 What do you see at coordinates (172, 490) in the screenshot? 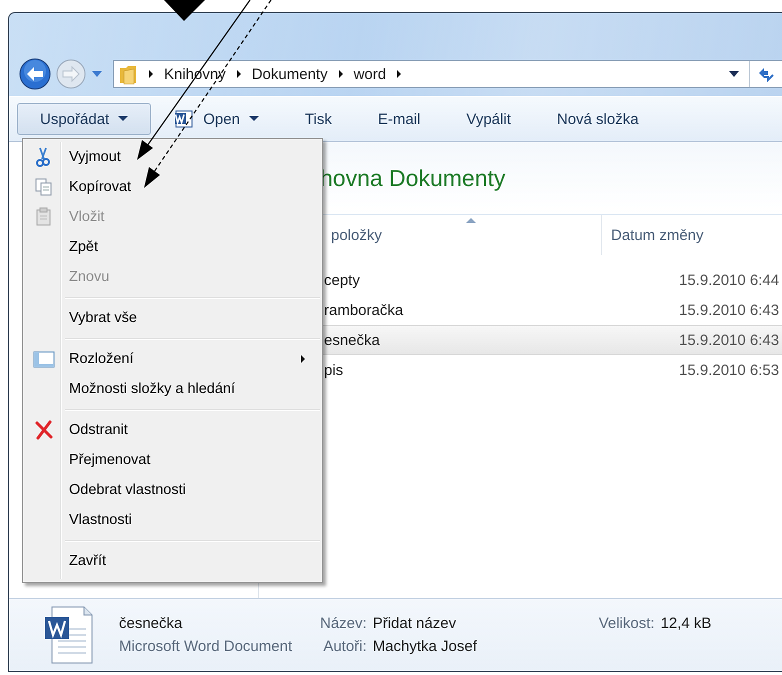
I see `menu-item: Odebrat vlastnosti` at bounding box center [172, 490].